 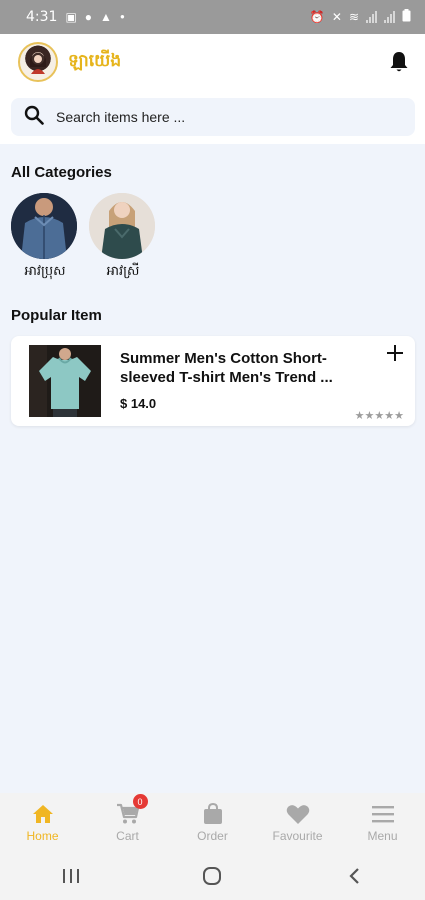 I want to click on messenger-icon: ●, so click(x=88, y=17).